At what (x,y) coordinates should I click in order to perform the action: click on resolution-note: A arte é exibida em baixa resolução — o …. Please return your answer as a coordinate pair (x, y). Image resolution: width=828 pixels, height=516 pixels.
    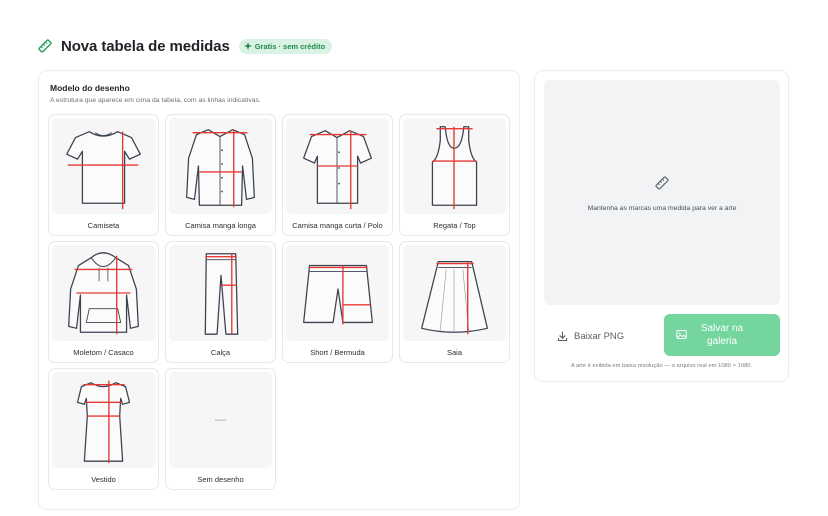
    Looking at the image, I should click on (661, 366).